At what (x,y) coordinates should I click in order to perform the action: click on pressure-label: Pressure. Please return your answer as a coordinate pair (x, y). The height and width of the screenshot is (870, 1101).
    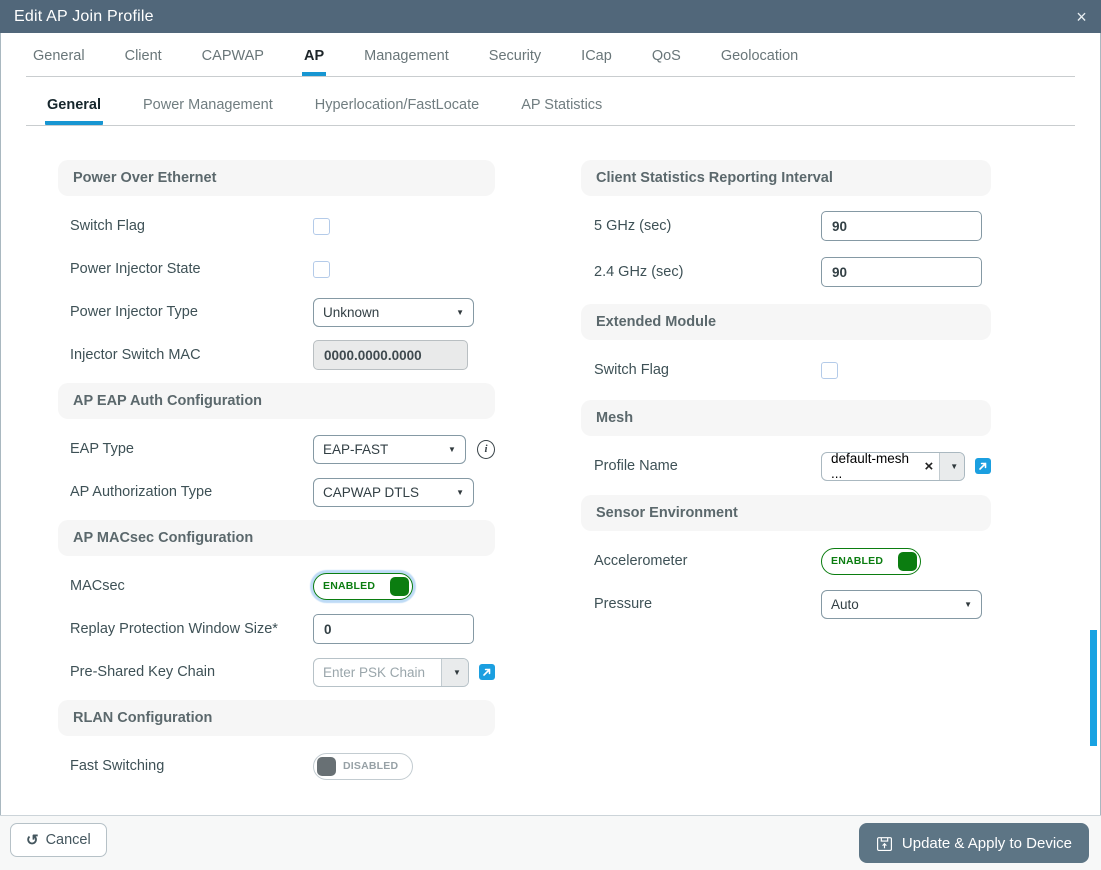
    Looking at the image, I should click on (623, 604).